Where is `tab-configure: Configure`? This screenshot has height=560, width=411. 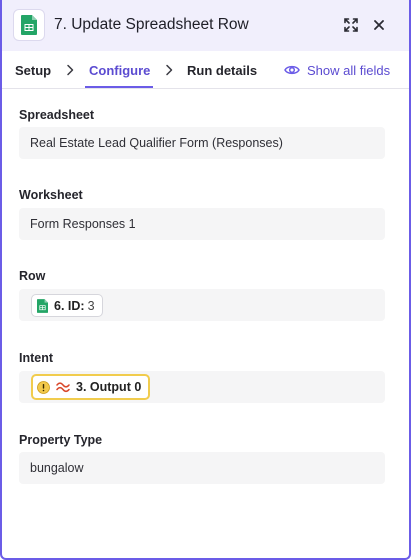
tab-configure: Configure is located at coordinates (119, 70).